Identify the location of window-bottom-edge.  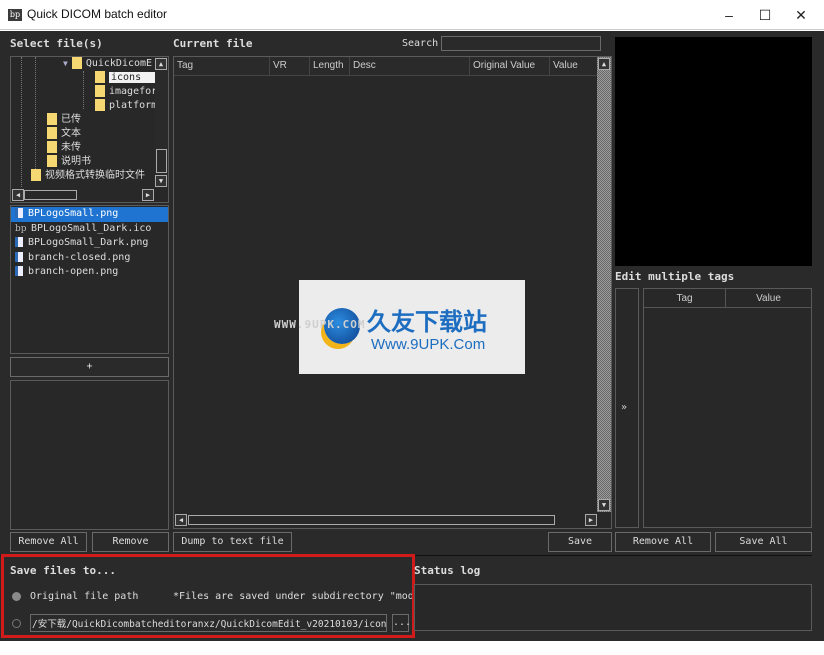
(412, 648).